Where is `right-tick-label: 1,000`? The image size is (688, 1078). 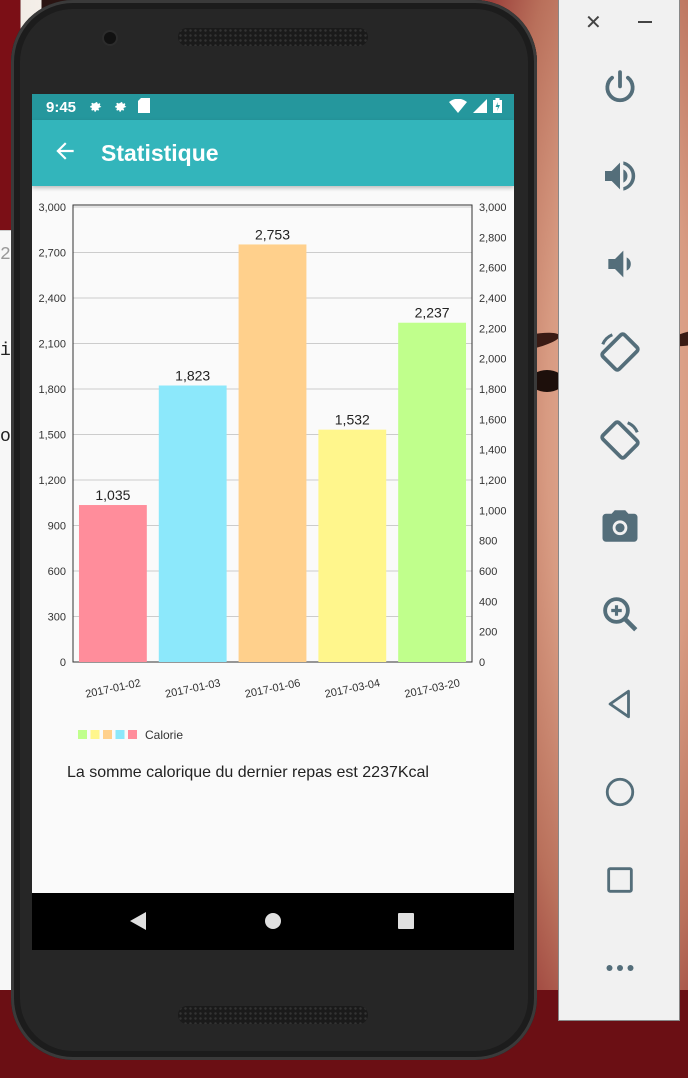 right-tick-label: 1,000 is located at coordinates (493, 511).